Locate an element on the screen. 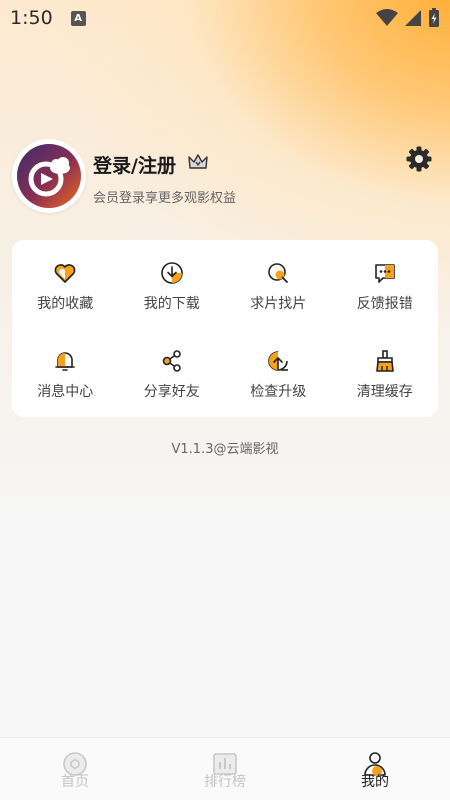 This screenshot has height=800, width=450. feedback-icon is located at coordinates (385, 273).